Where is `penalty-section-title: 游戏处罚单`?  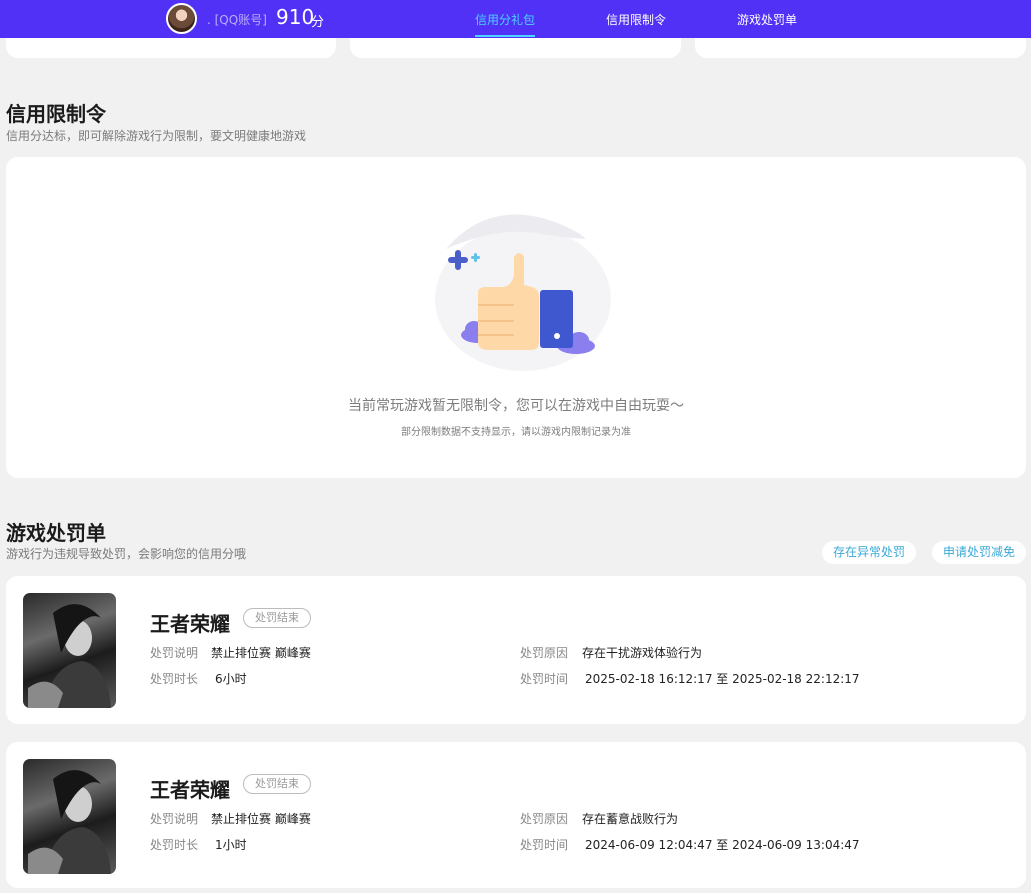
penalty-section-title: 游戏处罚单 is located at coordinates (56, 533).